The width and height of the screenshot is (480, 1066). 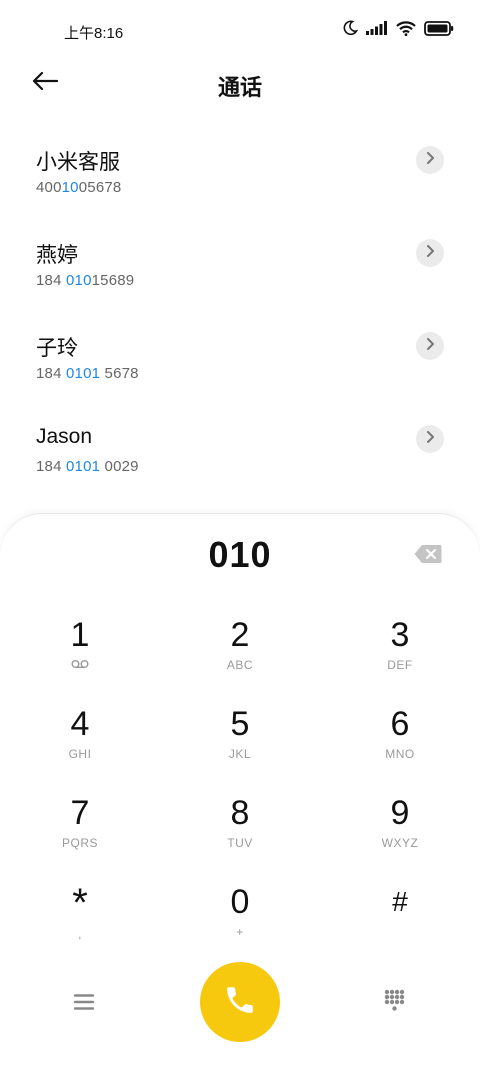 What do you see at coordinates (84, 1002) in the screenshot?
I see `menu-button` at bounding box center [84, 1002].